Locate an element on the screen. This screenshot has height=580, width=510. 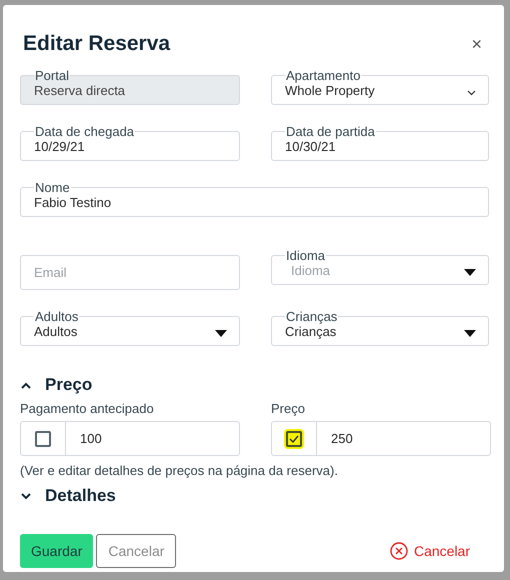
dialog-title: Editar Reserva is located at coordinates (96, 44).